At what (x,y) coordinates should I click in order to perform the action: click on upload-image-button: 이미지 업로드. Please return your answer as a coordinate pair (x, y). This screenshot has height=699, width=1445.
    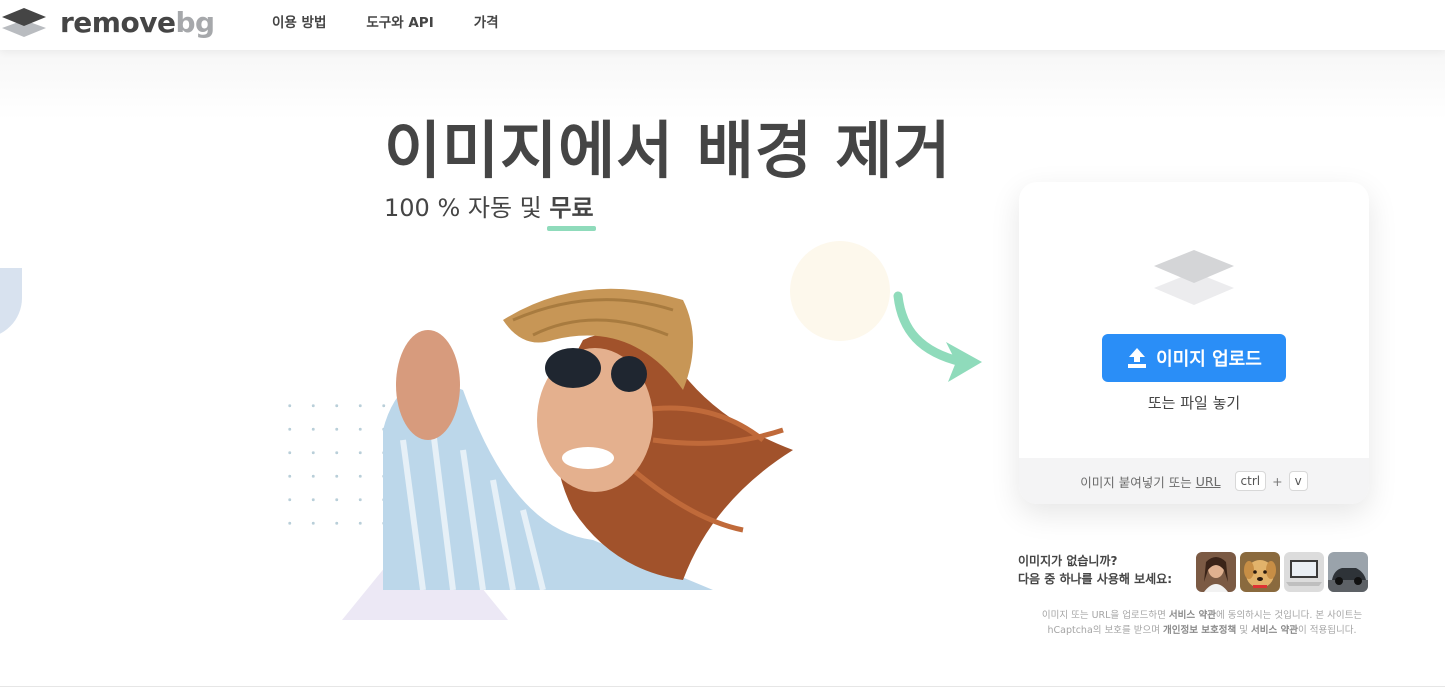
    Looking at the image, I should click on (1194, 358).